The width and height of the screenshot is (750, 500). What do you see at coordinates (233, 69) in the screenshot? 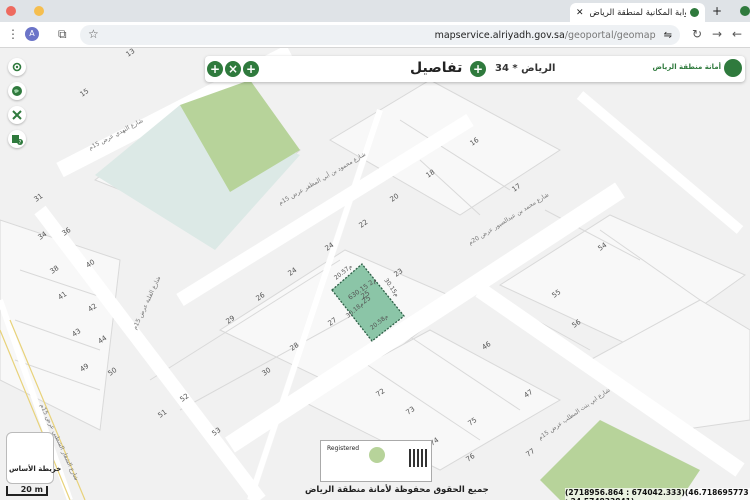
I see `close-details-button: ×` at bounding box center [233, 69].